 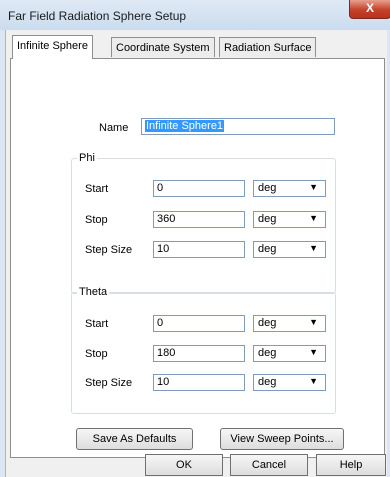 I want to click on phi-stop-input: 360, so click(x=199, y=219).